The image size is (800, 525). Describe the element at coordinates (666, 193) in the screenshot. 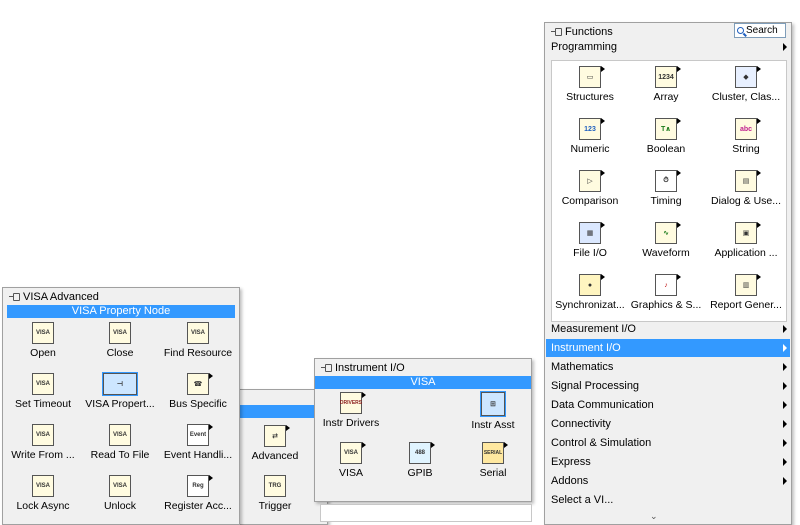

I see `palette-item-timing: ⏱ Timing` at that location.